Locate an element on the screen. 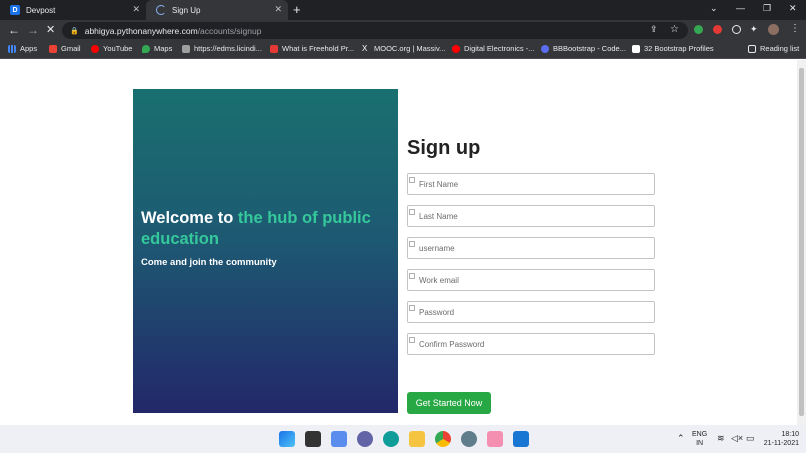 This screenshot has height=453, width=806. tab-sign-up: Sign Up ✕ is located at coordinates (217, 10).